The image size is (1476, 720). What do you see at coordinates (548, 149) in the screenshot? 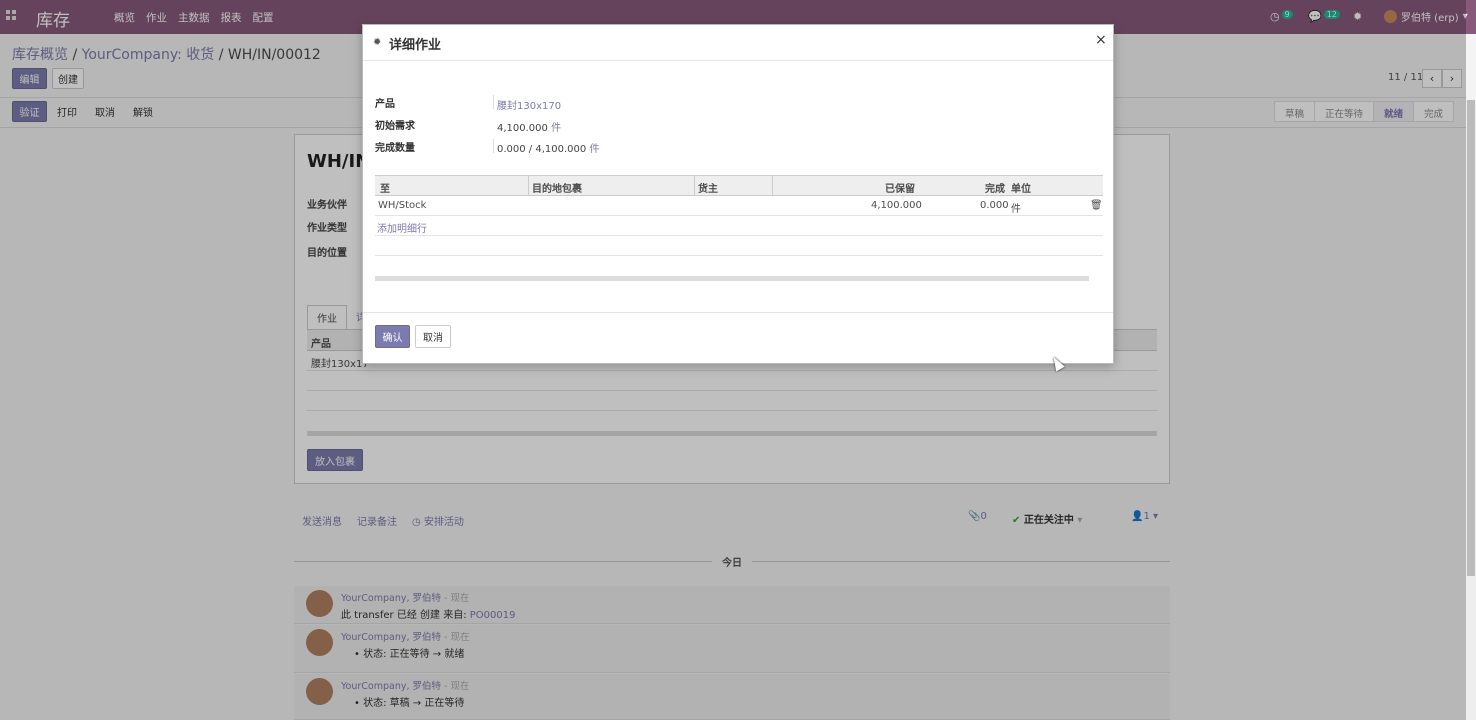
I see `quantity-done-value: 0.000 / 4,100.000 件` at bounding box center [548, 149].